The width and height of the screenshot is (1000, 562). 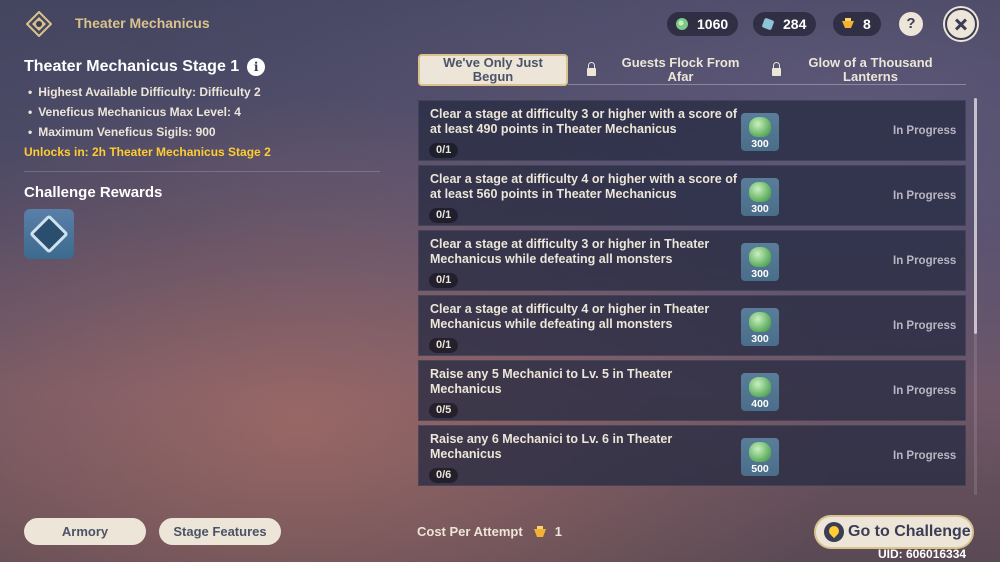 I want to click on reward-slot: 500, so click(x=760, y=457).